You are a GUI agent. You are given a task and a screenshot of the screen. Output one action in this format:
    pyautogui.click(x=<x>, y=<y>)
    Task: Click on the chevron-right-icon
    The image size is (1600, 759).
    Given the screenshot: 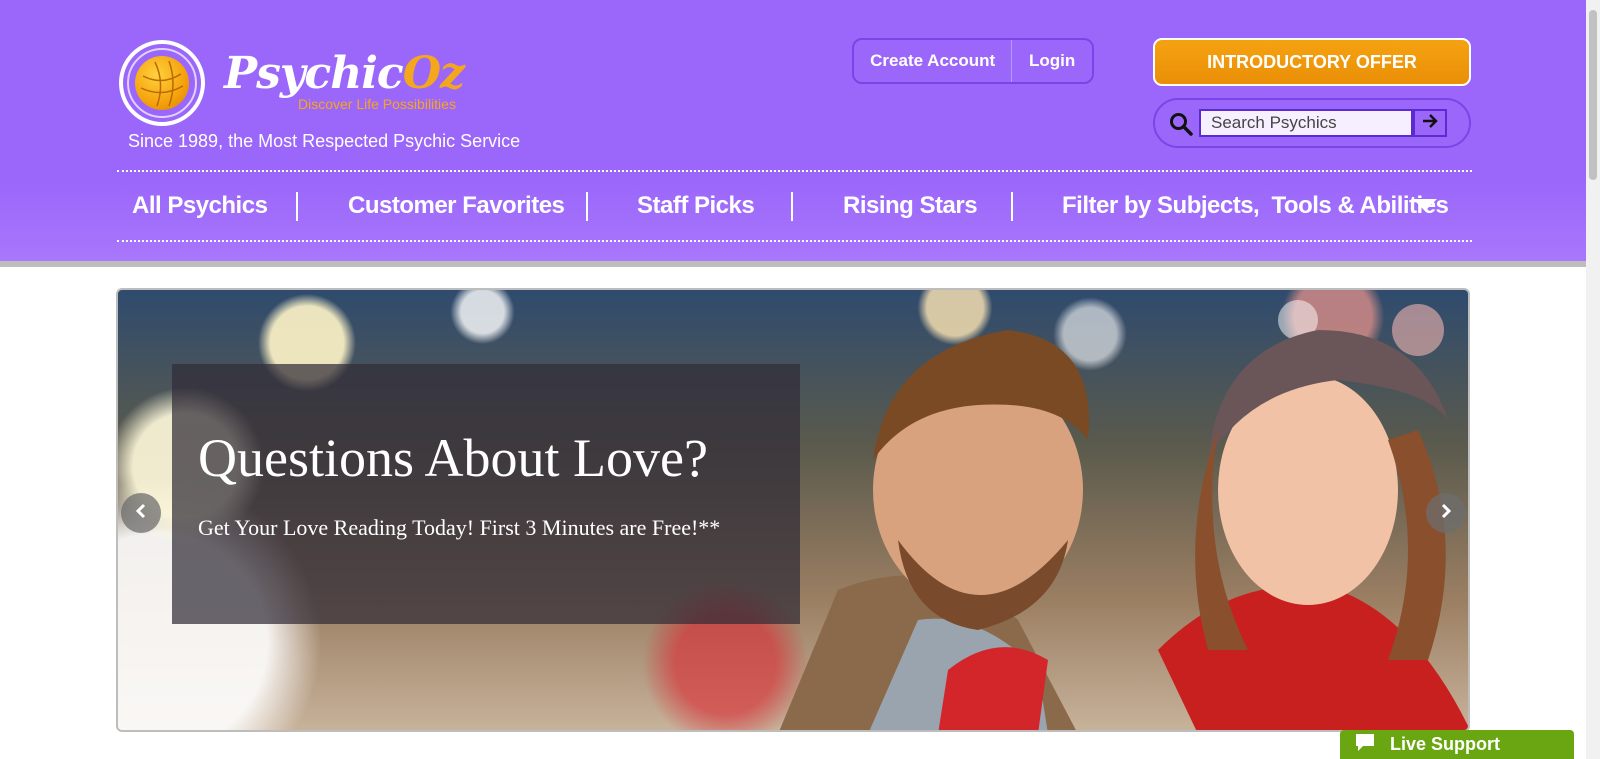 What is the action you would take?
    pyautogui.click(x=1446, y=513)
    